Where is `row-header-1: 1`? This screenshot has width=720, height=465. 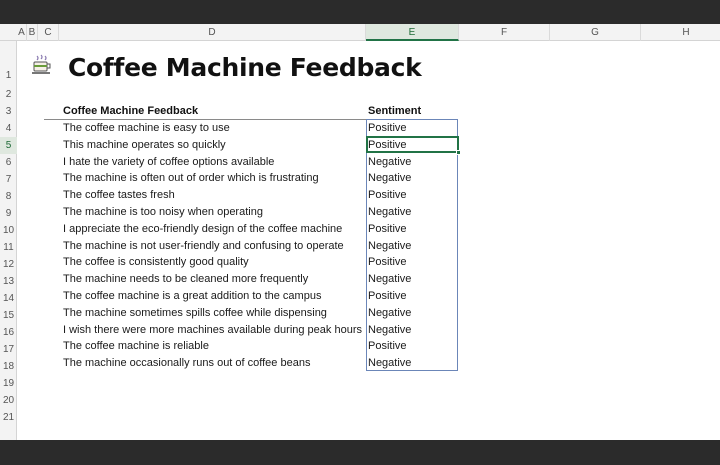 row-header-1: 1 is located at coordinates (8, 75).